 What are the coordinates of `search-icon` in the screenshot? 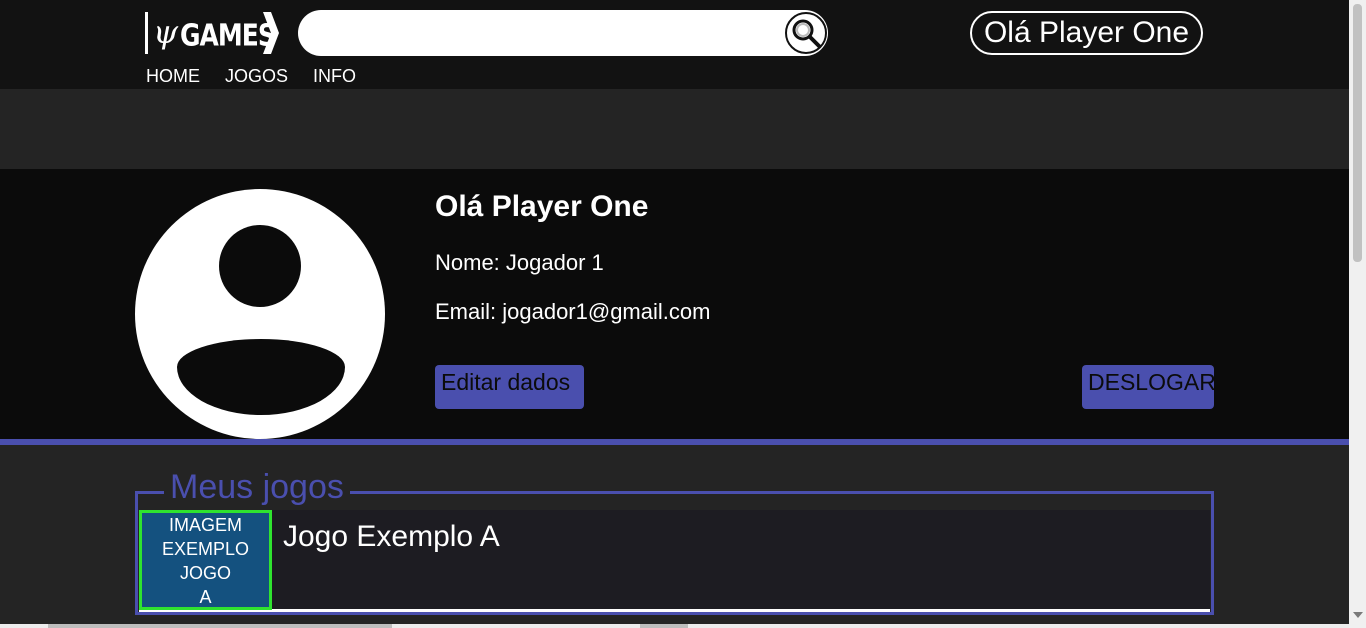 It's located at (806, 33).